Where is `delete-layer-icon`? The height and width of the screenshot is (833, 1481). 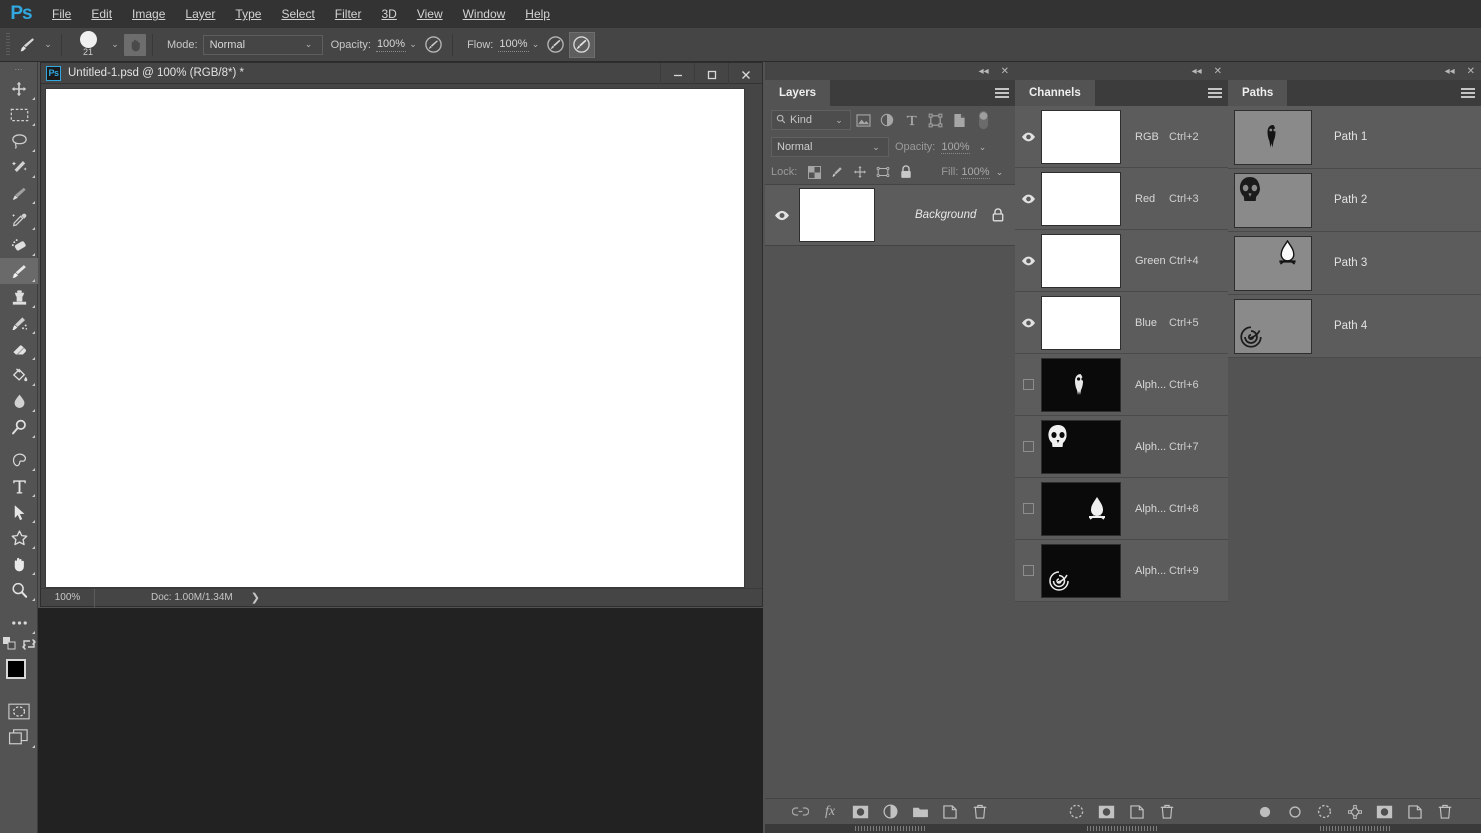 delete-layer-icon is located at coordinates (980, 812).